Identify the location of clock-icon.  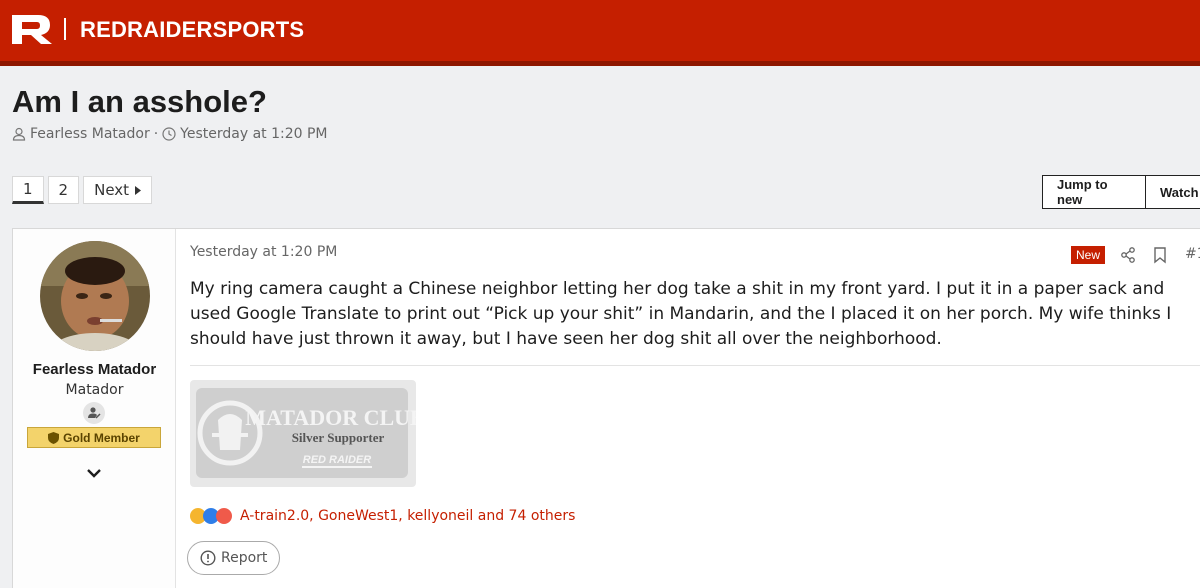
(169, 134).